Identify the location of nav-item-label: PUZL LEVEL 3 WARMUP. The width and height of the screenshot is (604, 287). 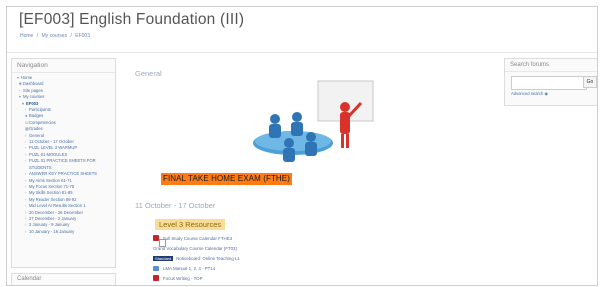
(53, 148).